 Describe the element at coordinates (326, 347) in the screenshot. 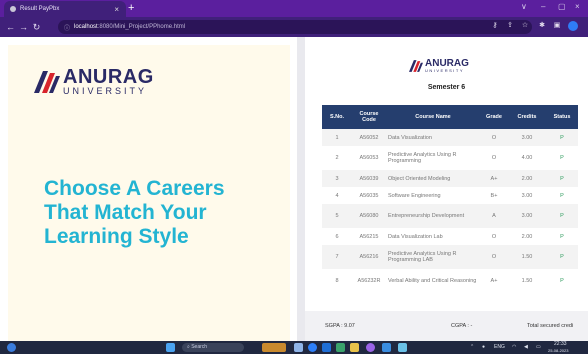

I see `mail-icon` at that location.